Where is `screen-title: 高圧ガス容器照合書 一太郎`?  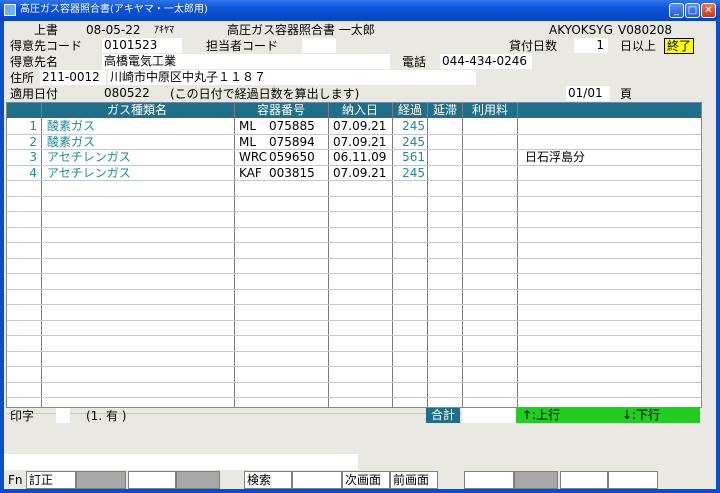
screen-title: 高圧ガス容器照合書 一太郎 is located at coordinates (301, 30).